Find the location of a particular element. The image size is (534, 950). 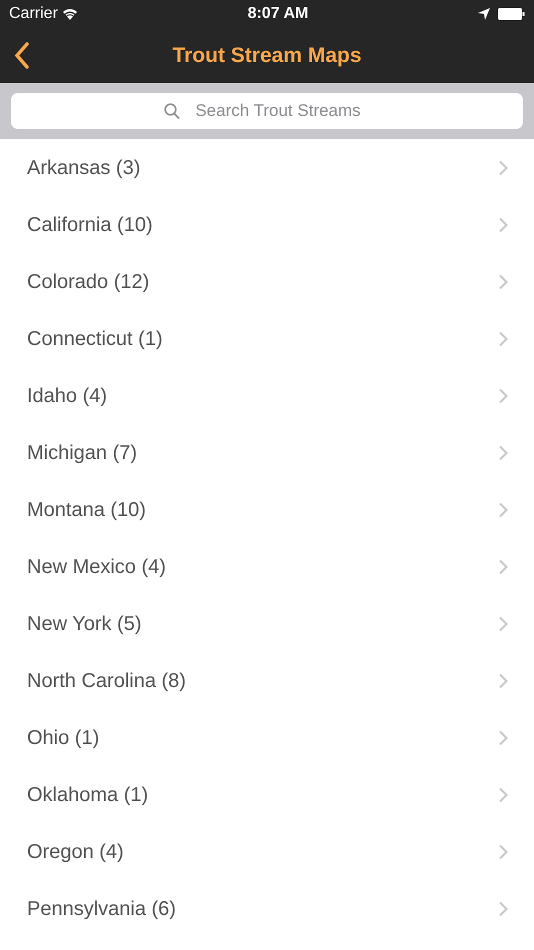

carrier-label: Carrier is located at coordinates (33, 14).